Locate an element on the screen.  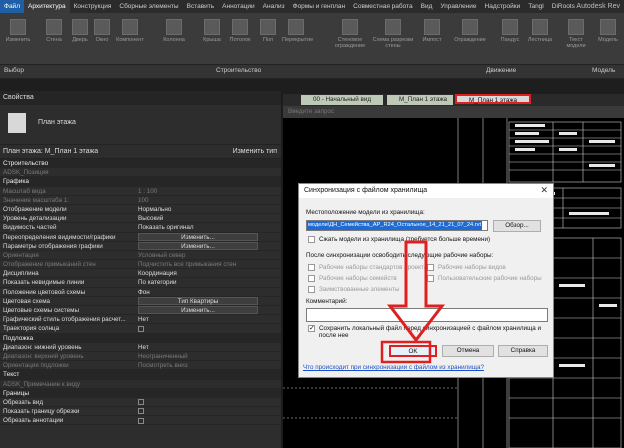
view-search-bar: Введите запрос is located at coordinates (453, 112).